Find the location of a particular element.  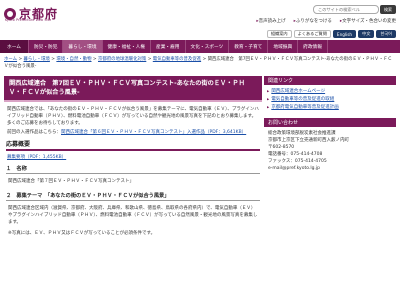

header-buttons: 組織案内 よくあるご質問 English 中文 한국어 is located at coordinates (331, 34).